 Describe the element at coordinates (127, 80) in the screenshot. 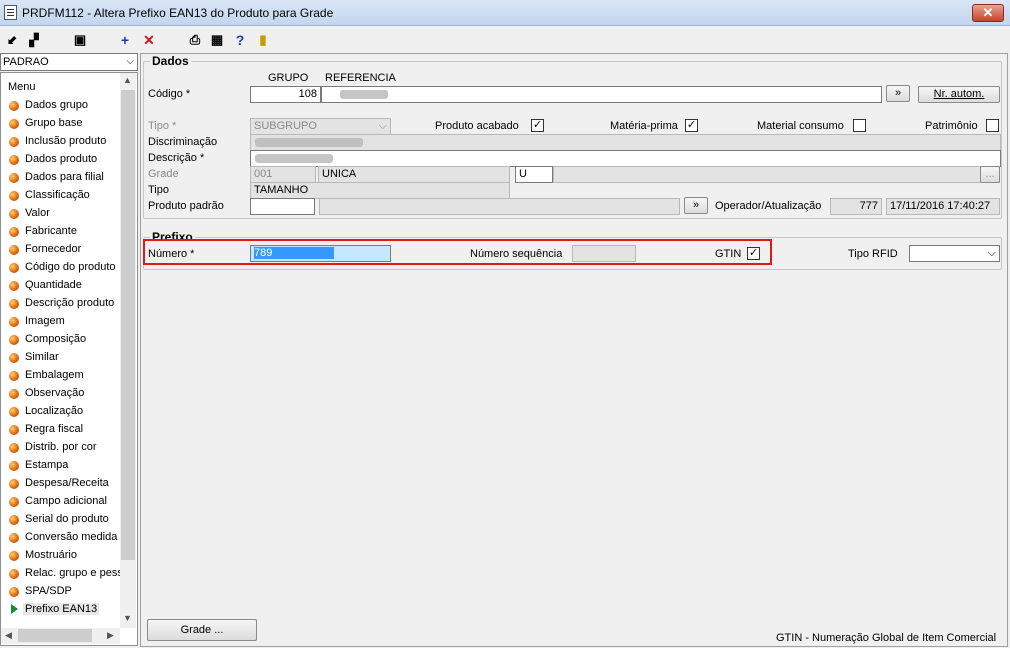

I see `scroll-up-icon: ▲` at that location.